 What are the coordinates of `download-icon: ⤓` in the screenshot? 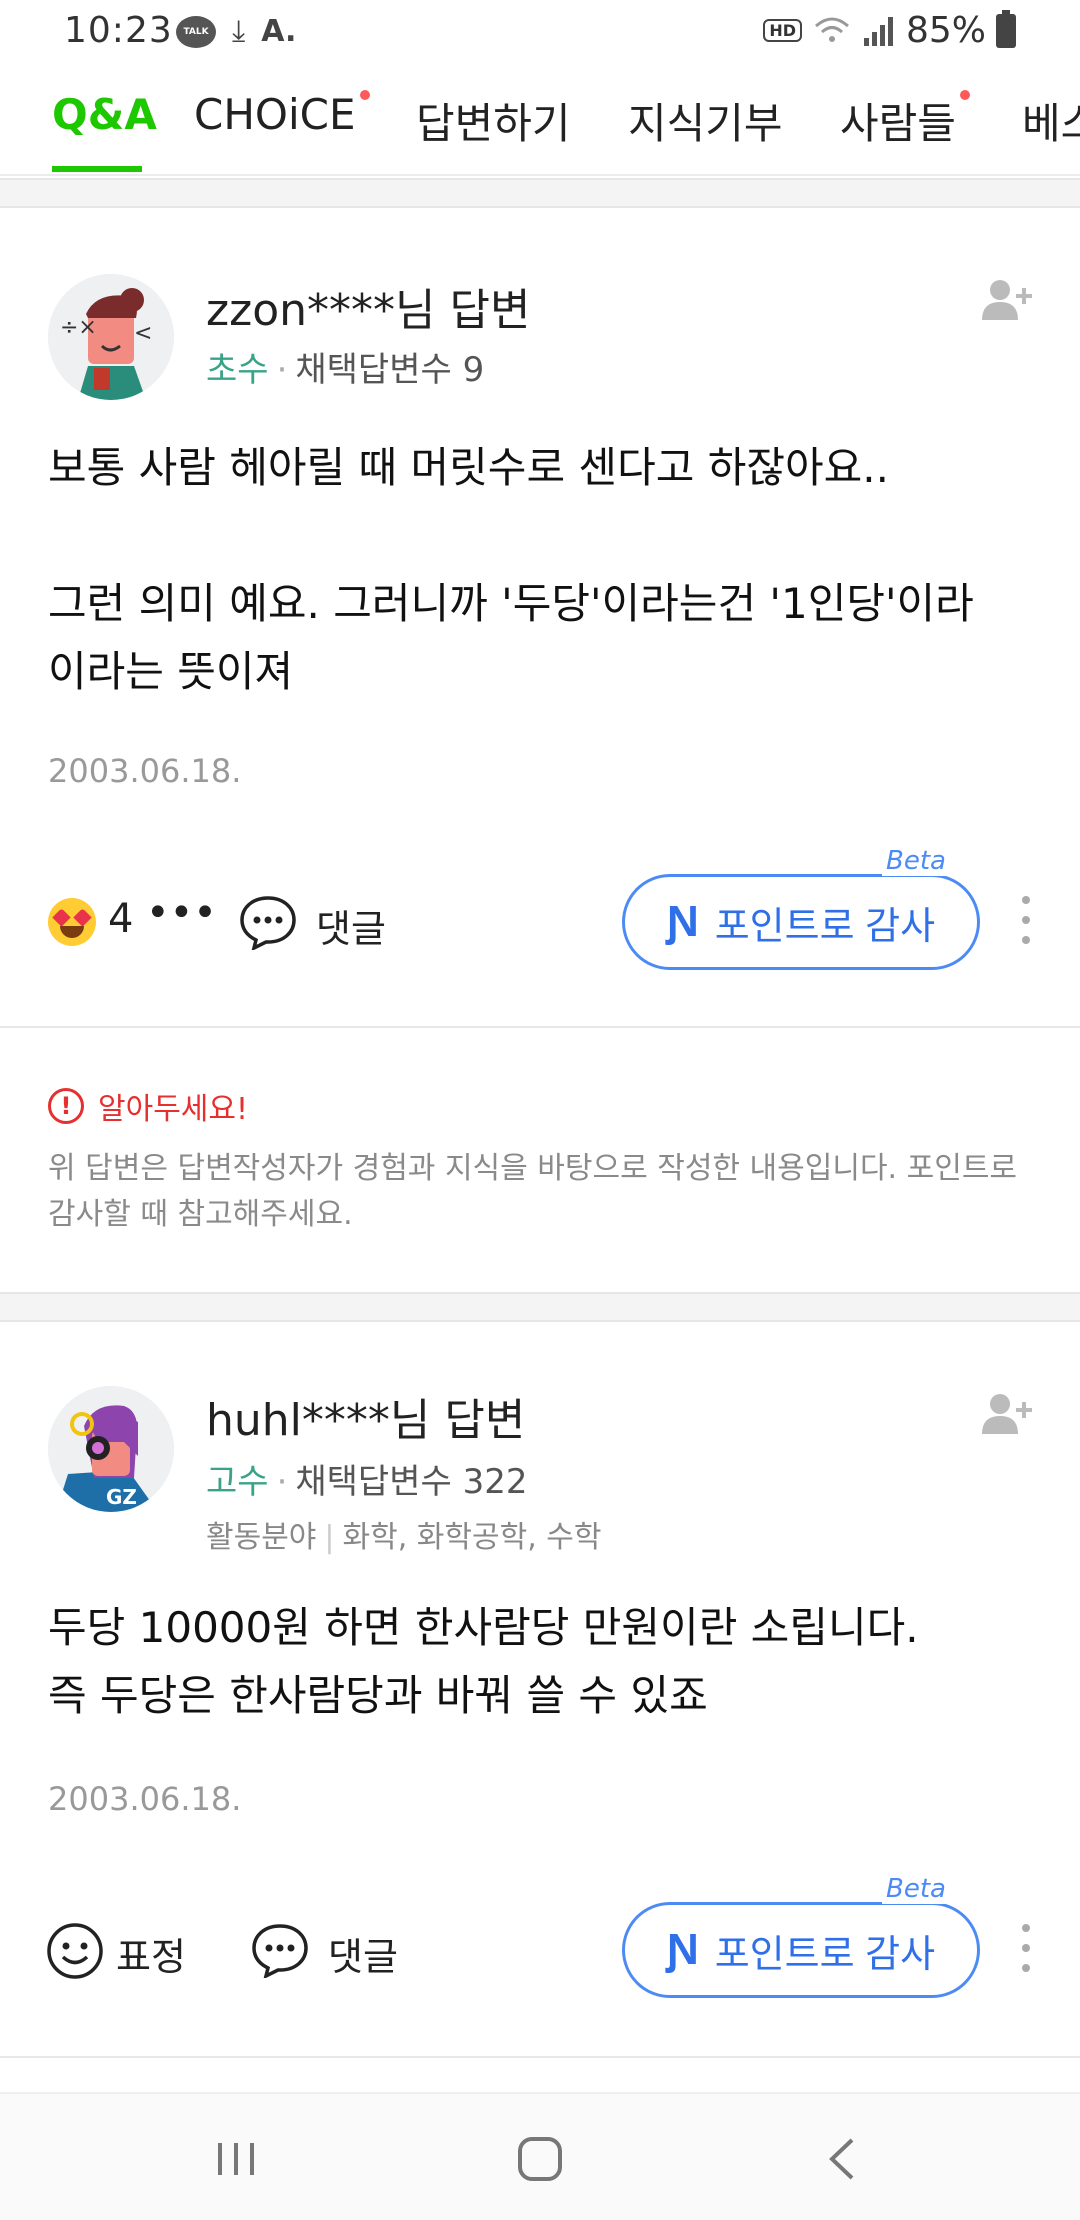 It's located at (239, 31).